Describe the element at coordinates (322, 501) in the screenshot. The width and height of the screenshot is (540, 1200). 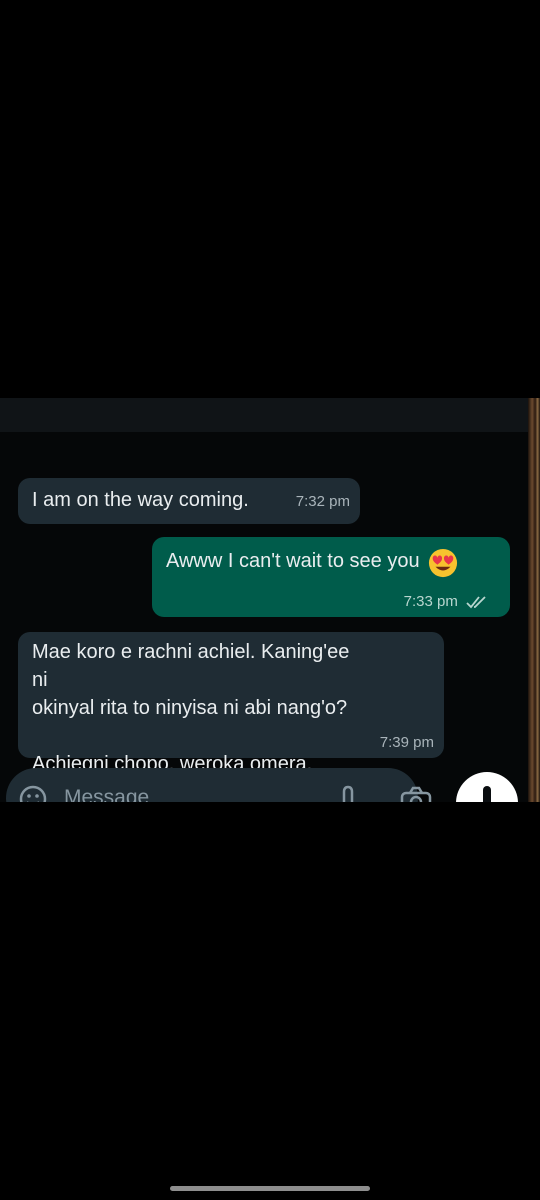
I see `message-time: 7:32 pm` at that location.